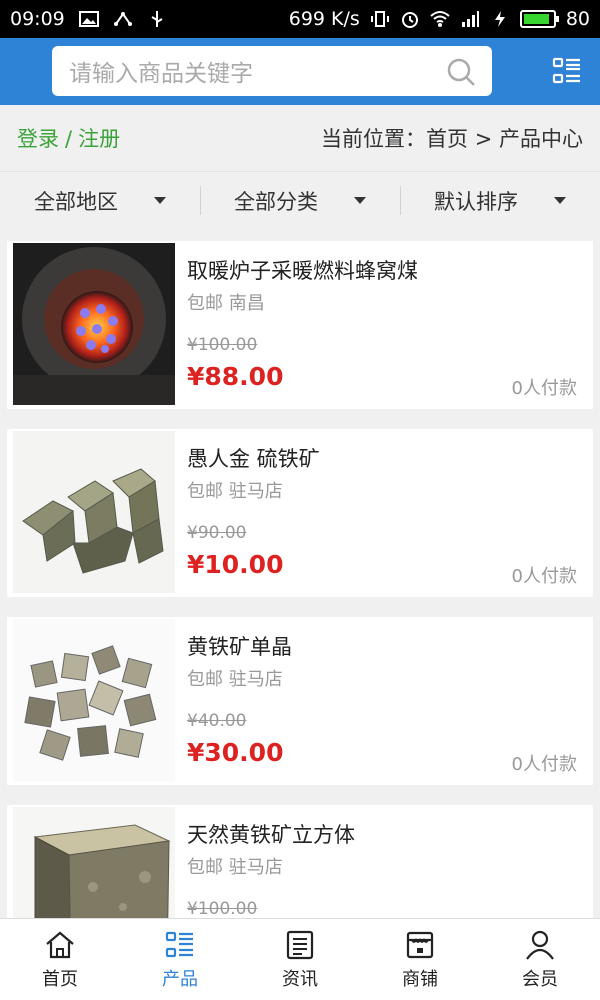  Describe the element at coordinates (567, 71) in the screenshot. I see `category-menu-icon` at that location.